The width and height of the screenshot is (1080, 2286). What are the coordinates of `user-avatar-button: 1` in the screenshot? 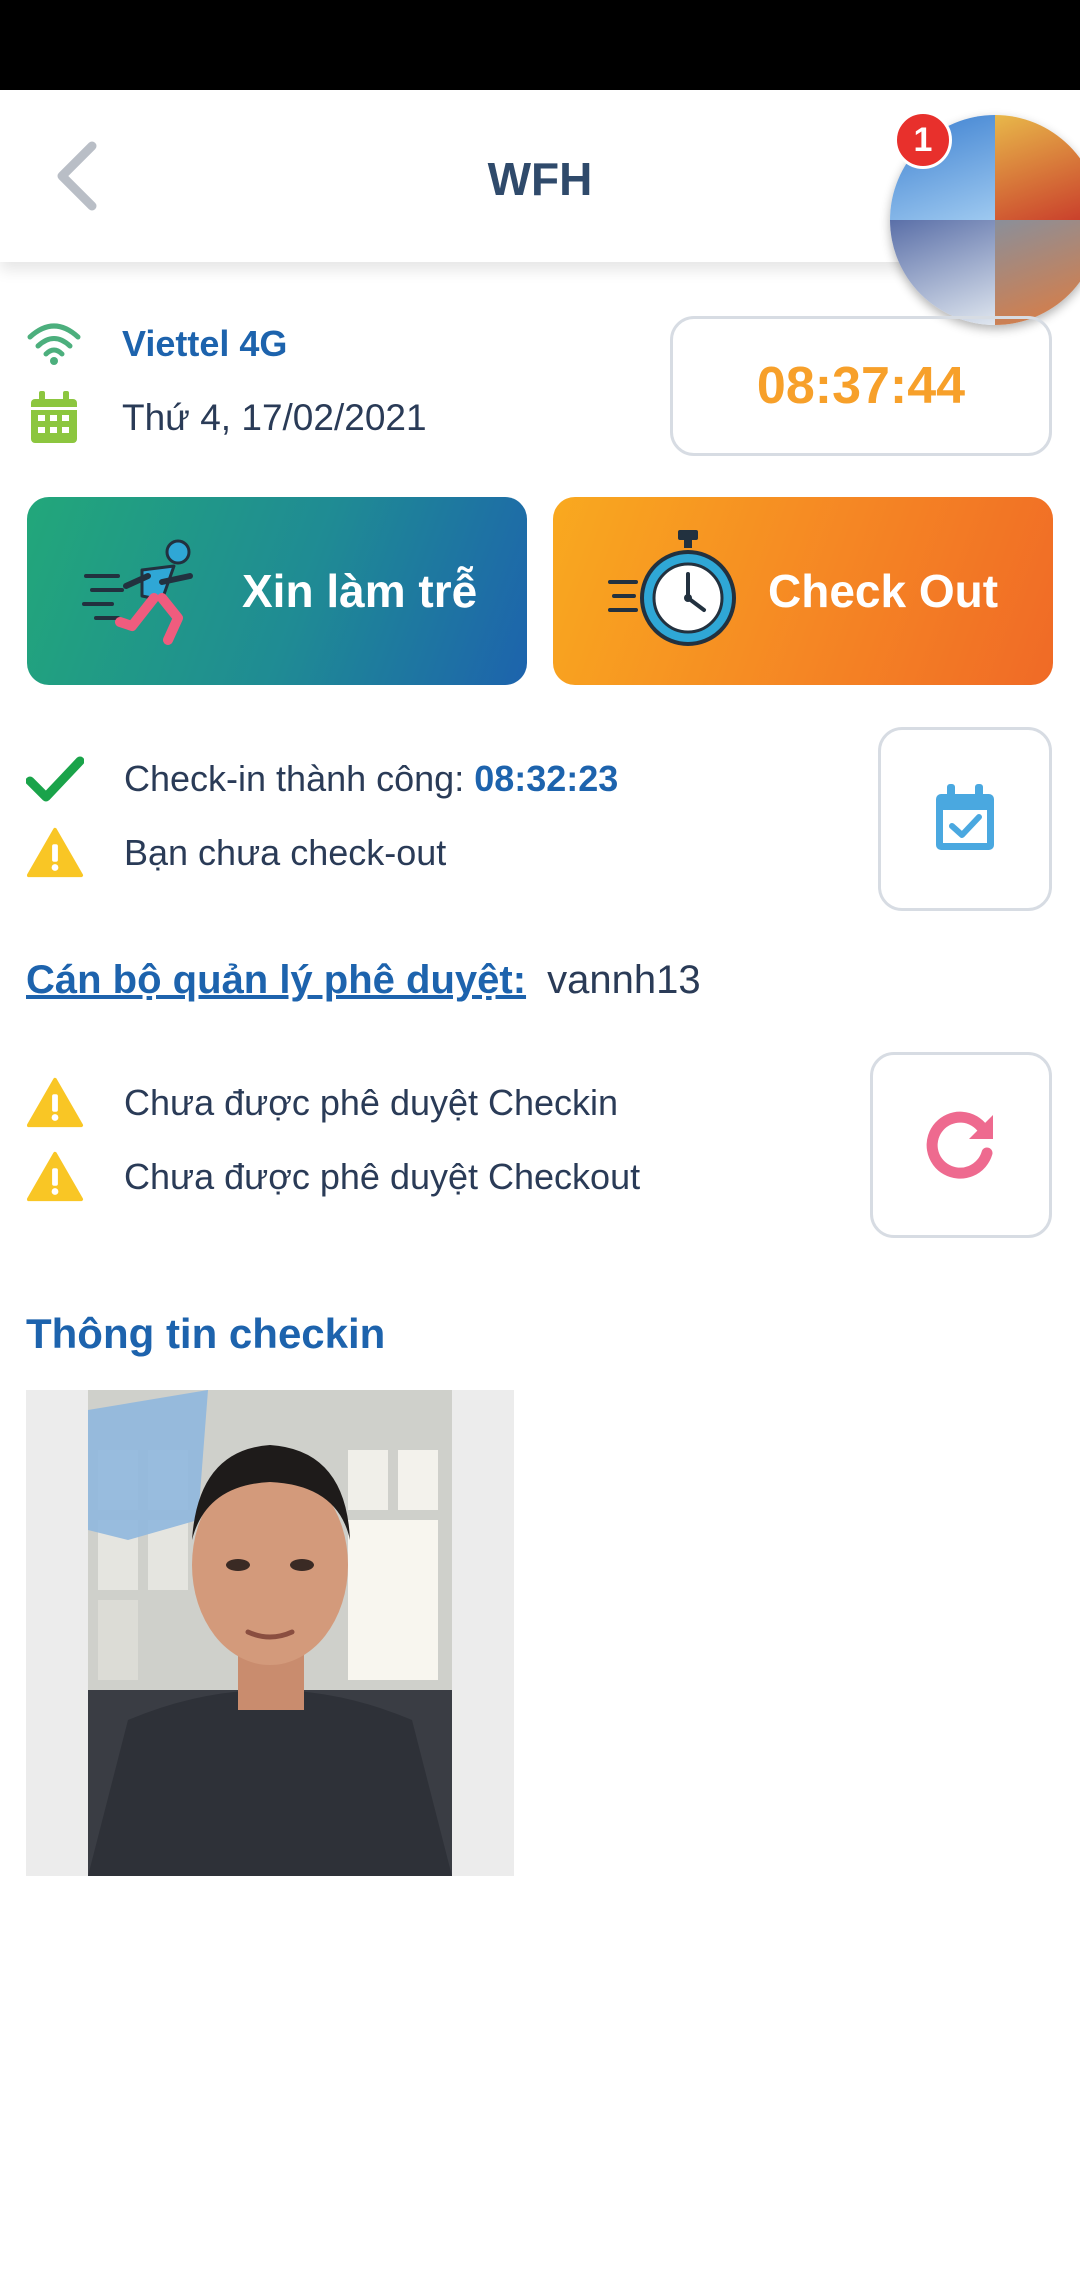 It's located at (985, 218).